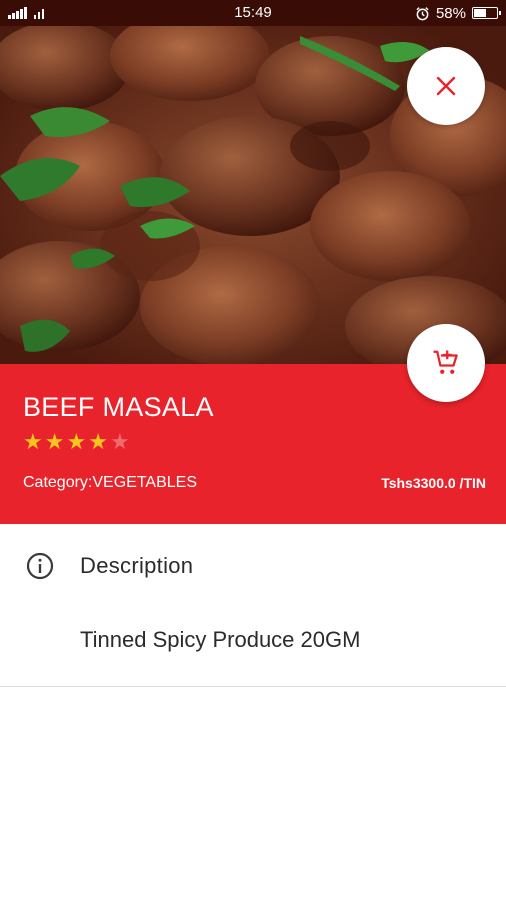 The height and width of the screenshot is (900, 506). I want to click on status-time: 15:49, so click(253, 12).